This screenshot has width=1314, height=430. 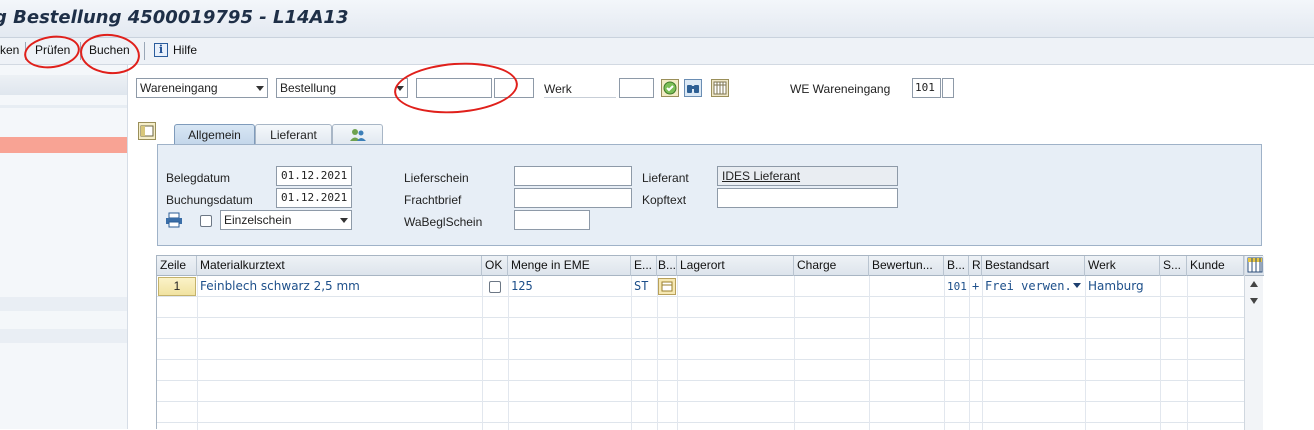 I want to click on cell-menge: 125, so click(x=569, y=287).